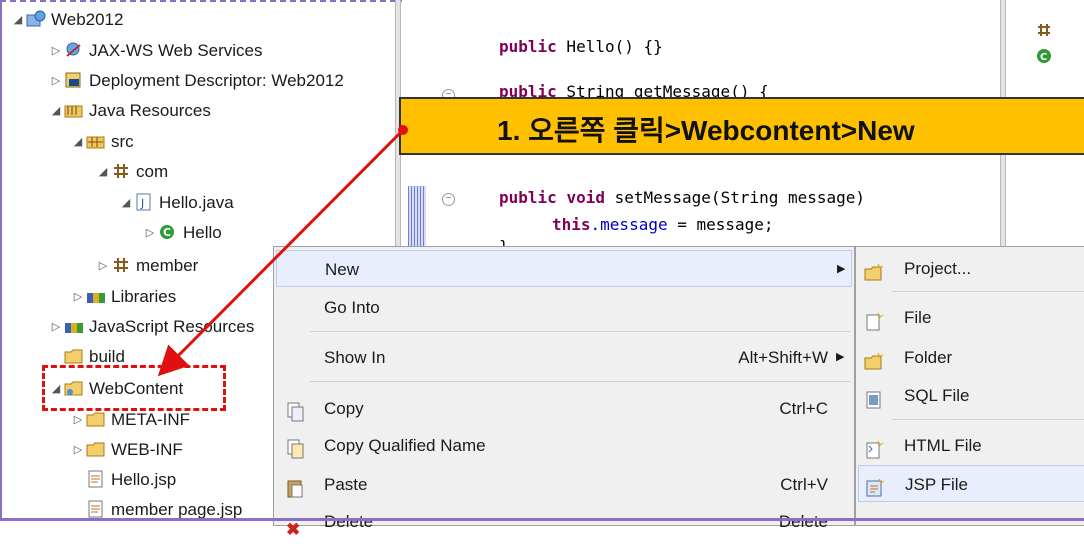 Image resolution: width=1084 pixels, height=548 pixels. I want to click on menu-item-label: HTML File, so click(943, 445).